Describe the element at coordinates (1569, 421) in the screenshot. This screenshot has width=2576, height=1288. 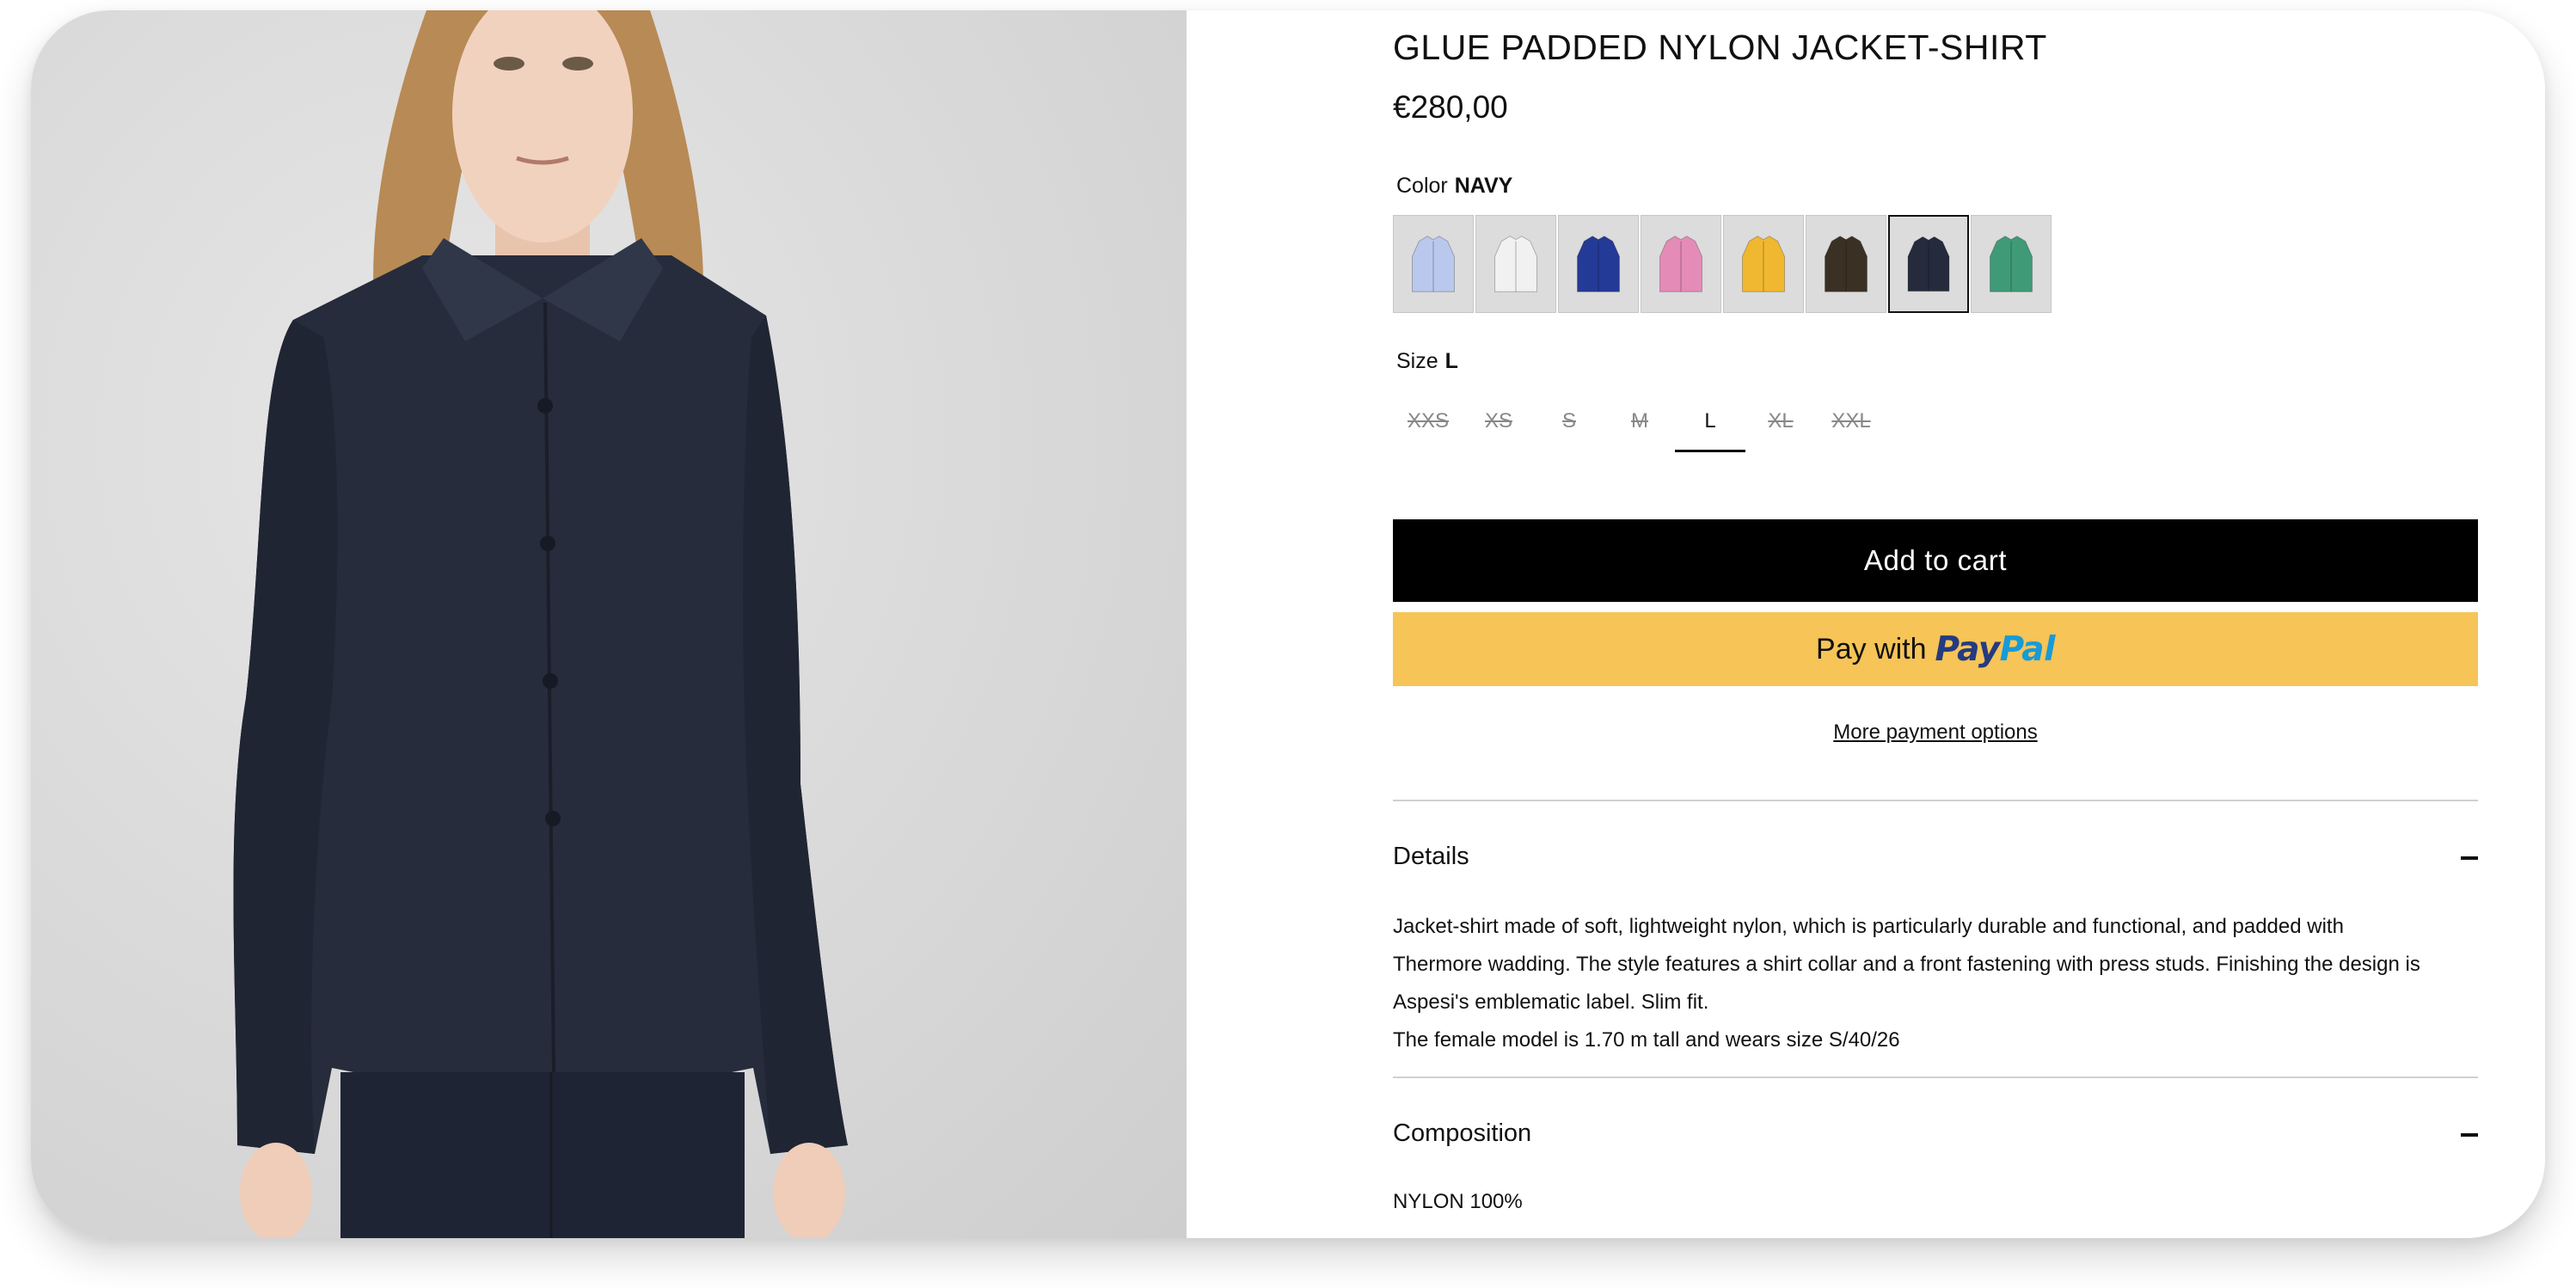
I see `size-option-s: S` at that location.